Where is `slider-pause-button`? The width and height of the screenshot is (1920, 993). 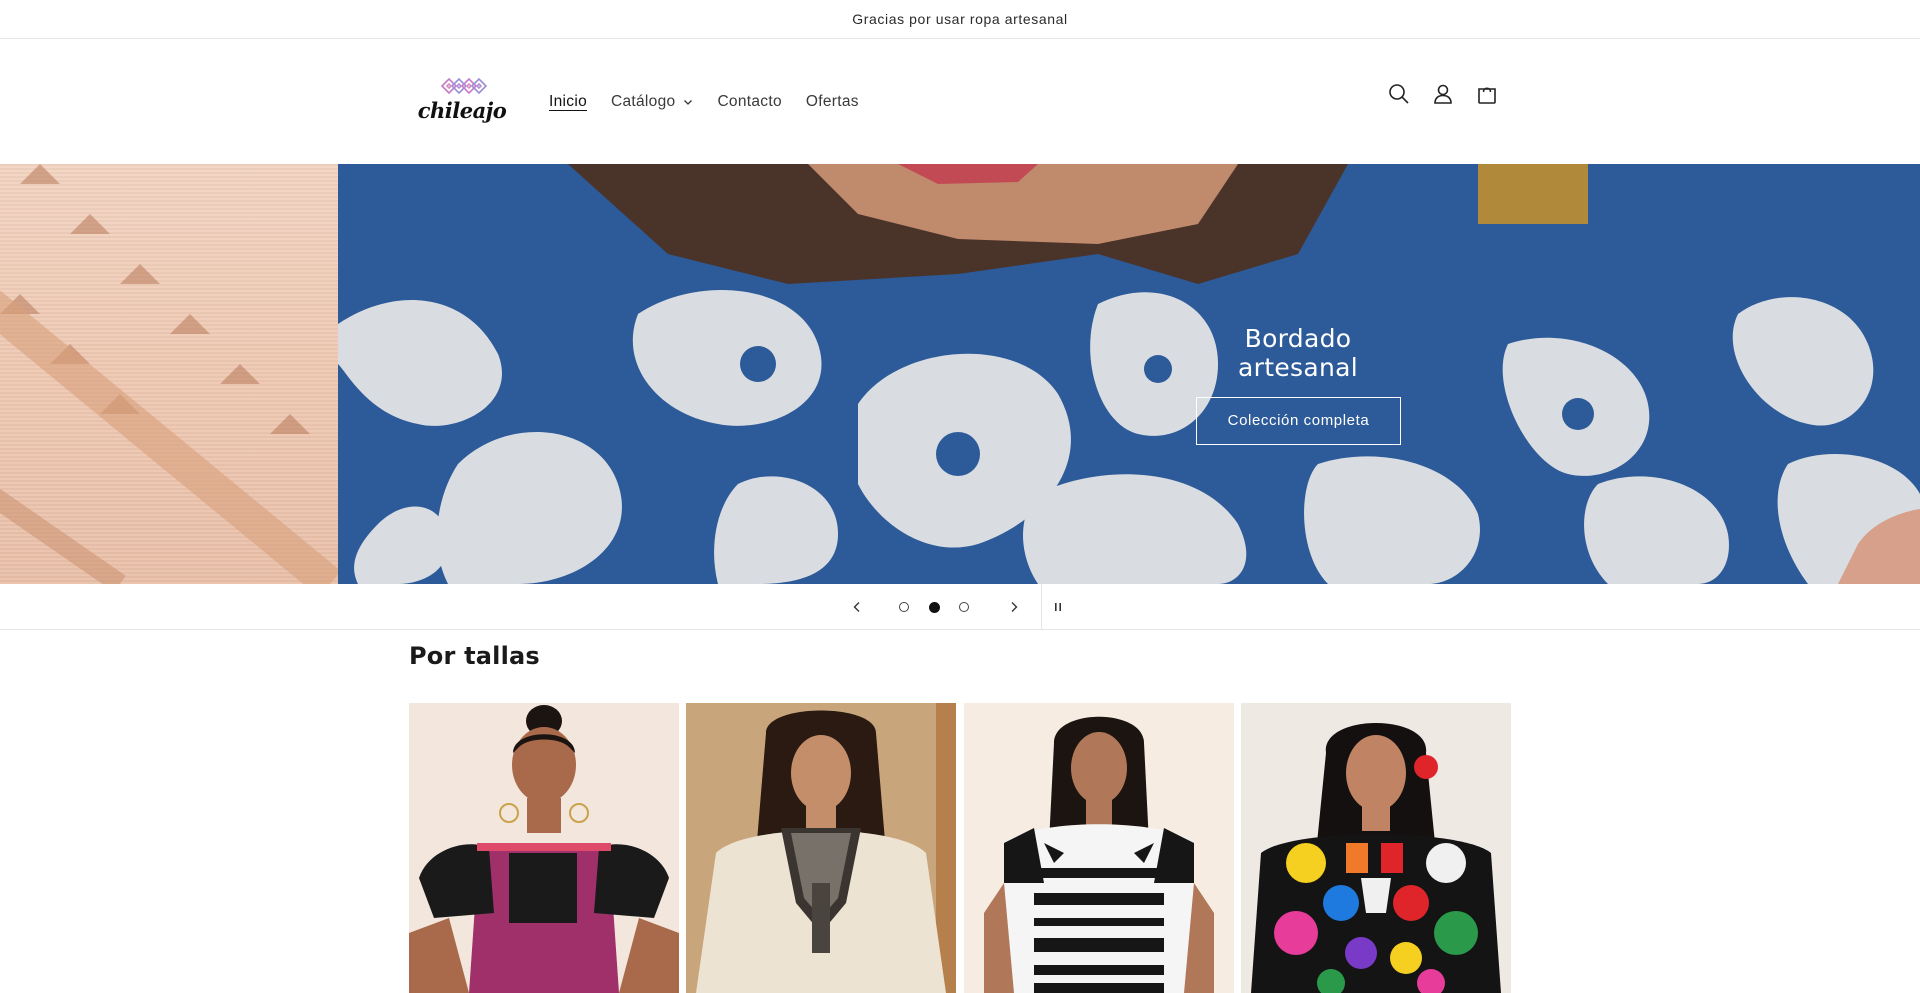
slider-pause-button is located at coordinates (1058, 607).